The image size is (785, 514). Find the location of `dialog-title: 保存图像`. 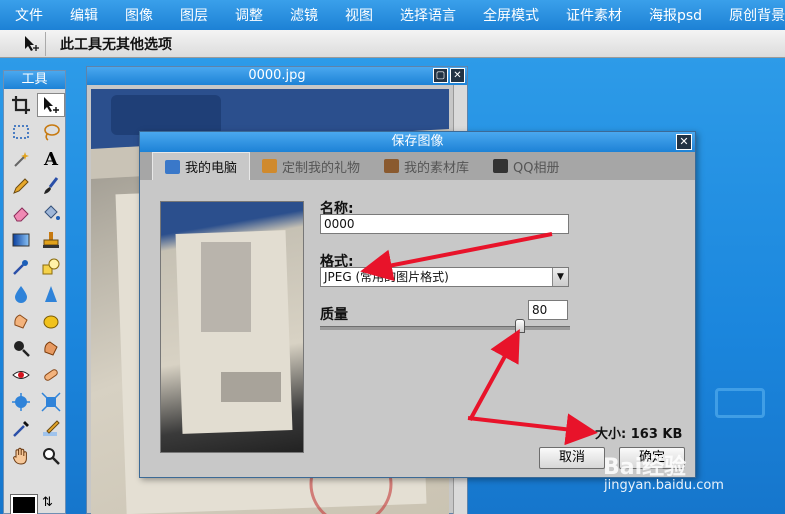

dialog-title: 保存图像 is located at coordinates (417, 141).